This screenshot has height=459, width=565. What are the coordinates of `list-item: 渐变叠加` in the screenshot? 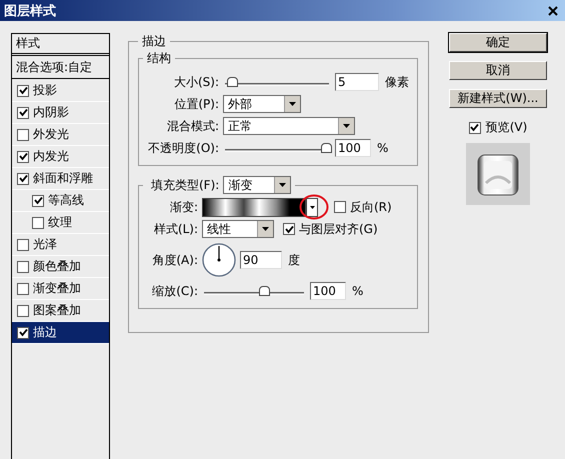 It's located at (60, 289).